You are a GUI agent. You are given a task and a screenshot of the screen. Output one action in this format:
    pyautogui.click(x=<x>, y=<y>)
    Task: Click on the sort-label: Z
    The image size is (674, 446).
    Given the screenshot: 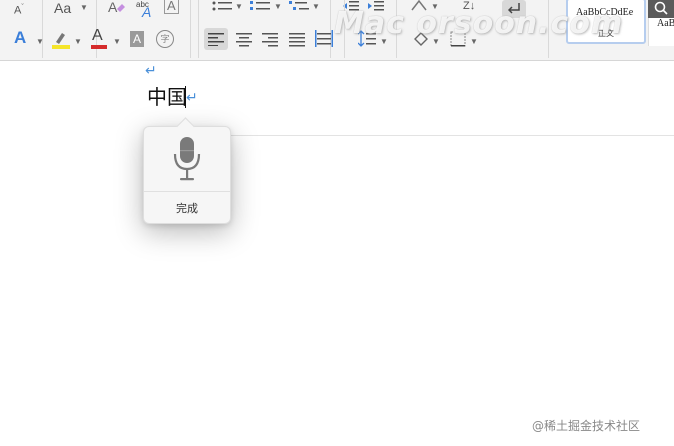 What is the action you would take?
    pyautogui.click(x=466, y=6)
    